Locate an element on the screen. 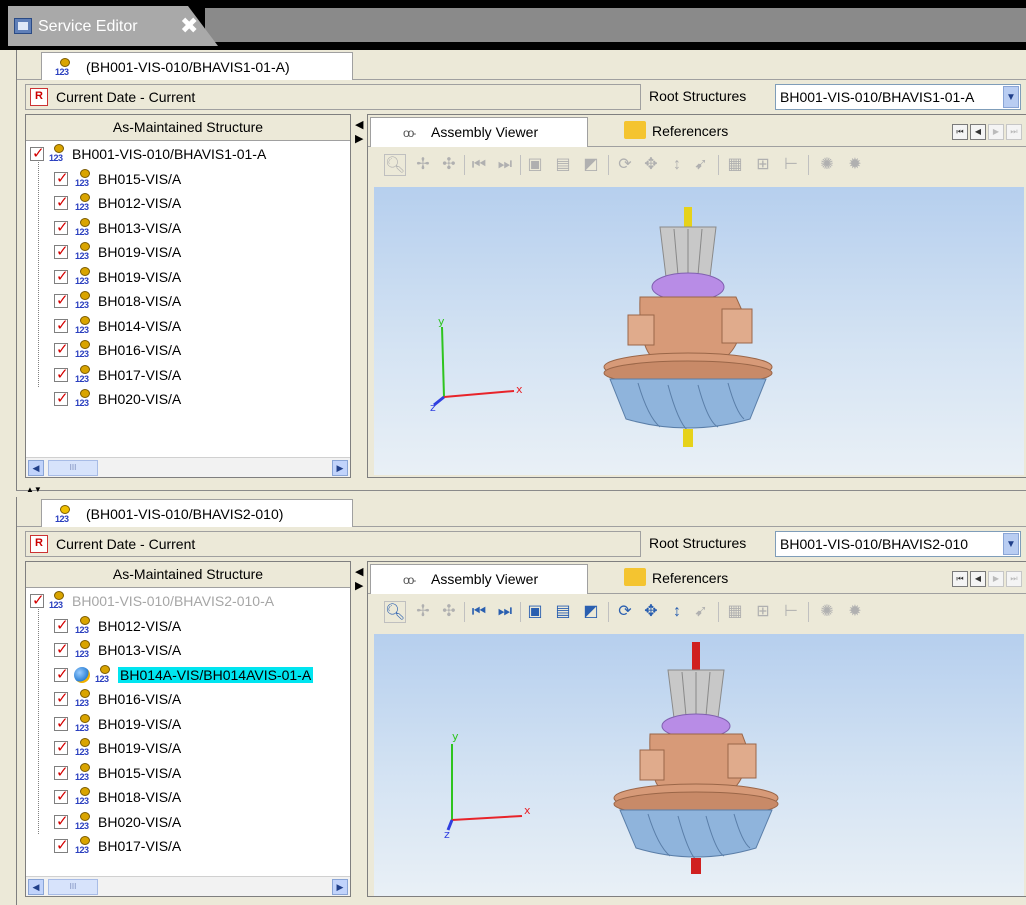  structure-tab: 123 (BH001-VIS-010/BHAVIS2-010) is located at coordinates (197, 513).